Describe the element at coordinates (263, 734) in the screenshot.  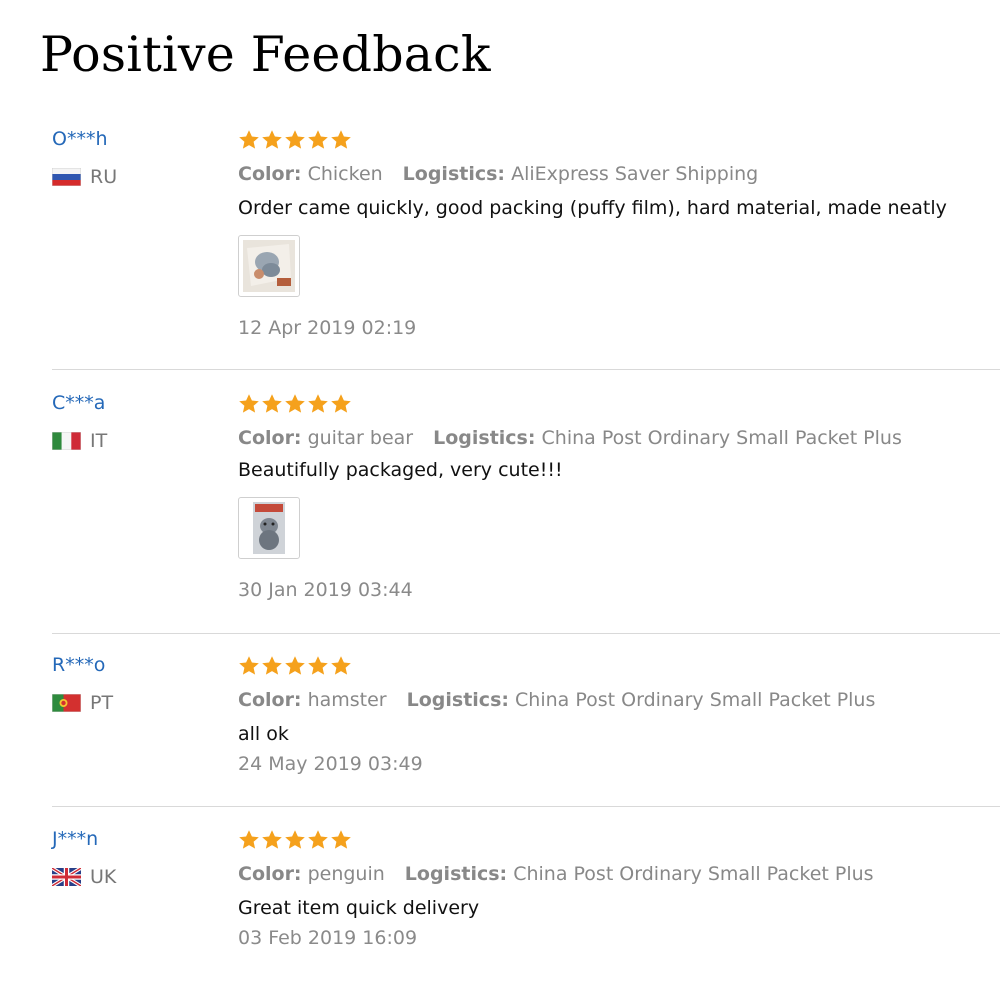
I see `review-comment: all ok` at that location.